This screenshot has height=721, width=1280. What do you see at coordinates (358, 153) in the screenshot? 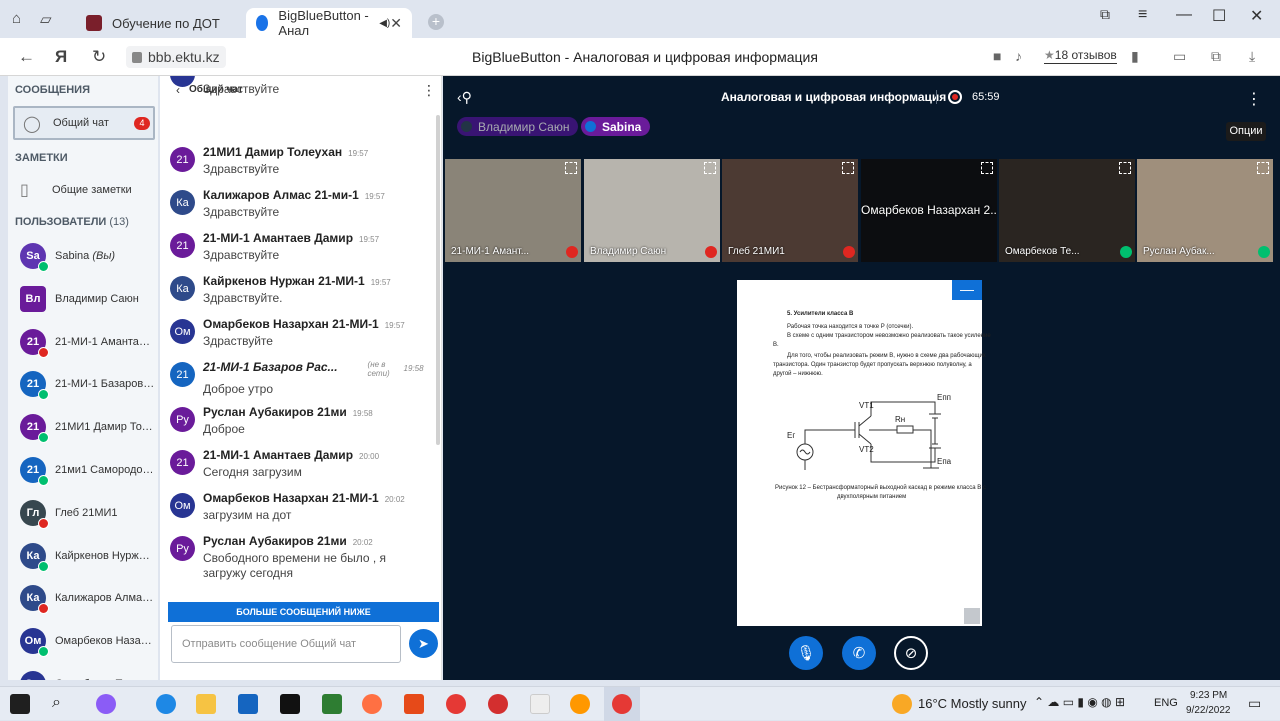
I see `message-time: 19:57` at bounding box center [358, 153].